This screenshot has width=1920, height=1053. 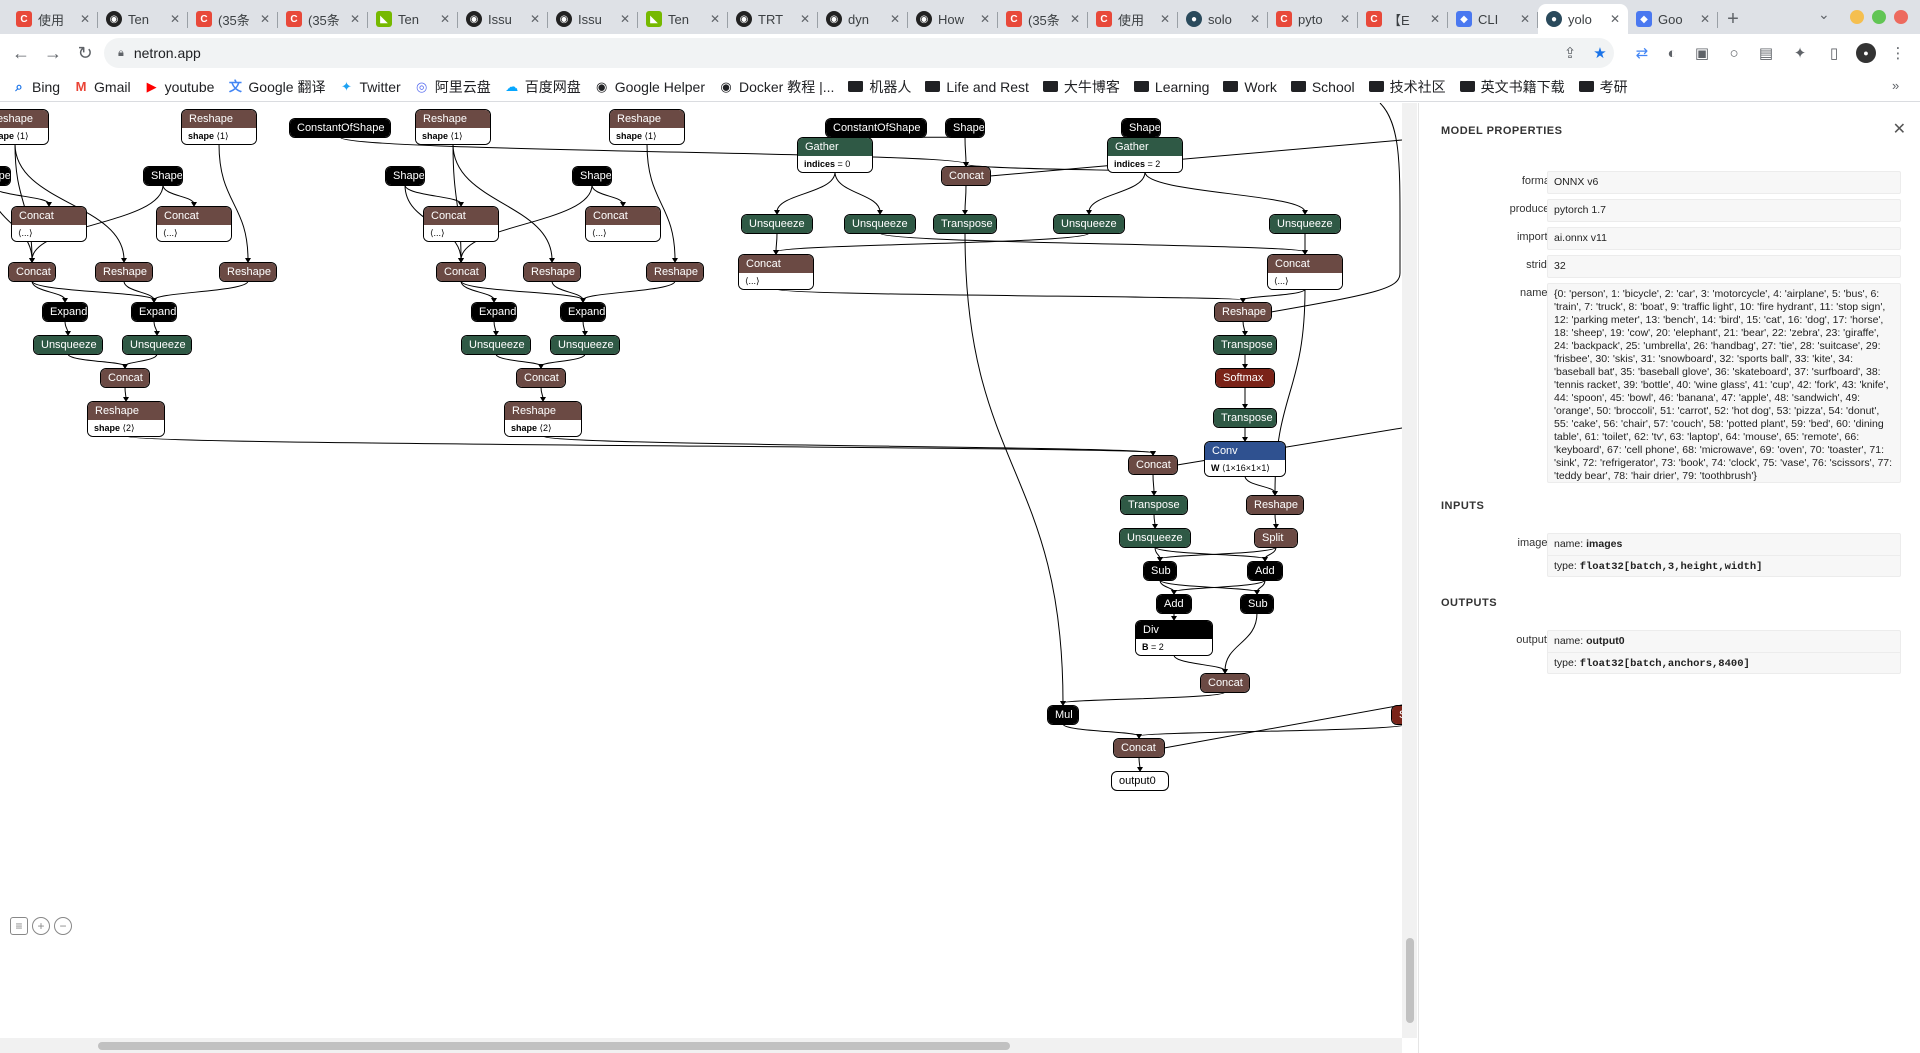 I want to click on bookmark-link: M Gmail, so click(x=102, y=87).